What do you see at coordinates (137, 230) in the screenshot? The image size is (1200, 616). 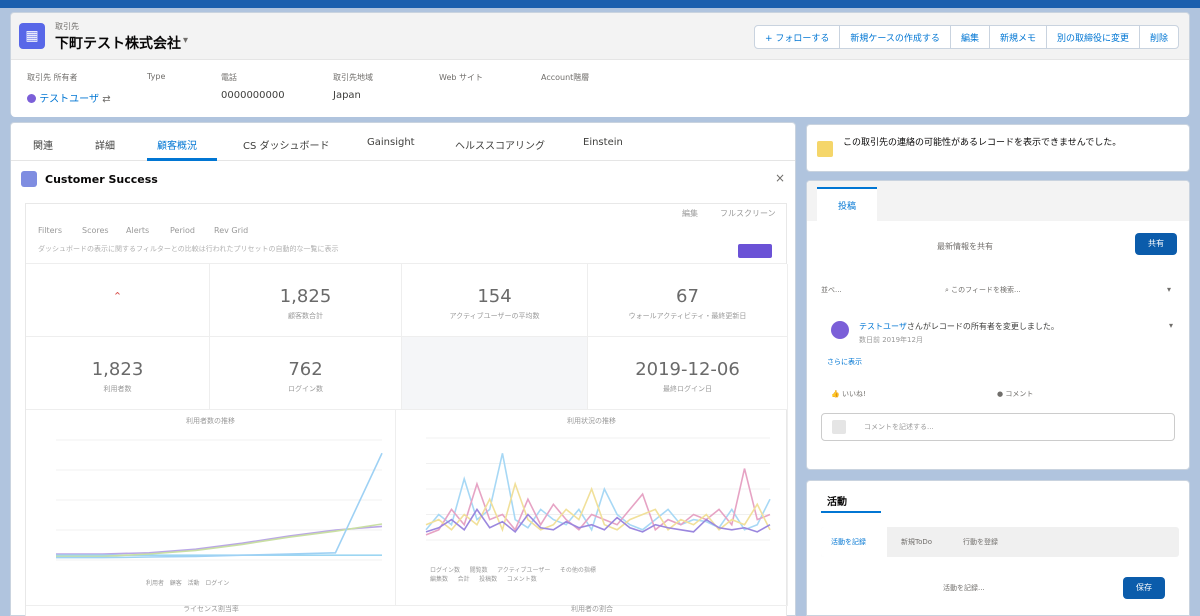 I see `dashboard-filter: Alerts` at bounding box center [137, 230].